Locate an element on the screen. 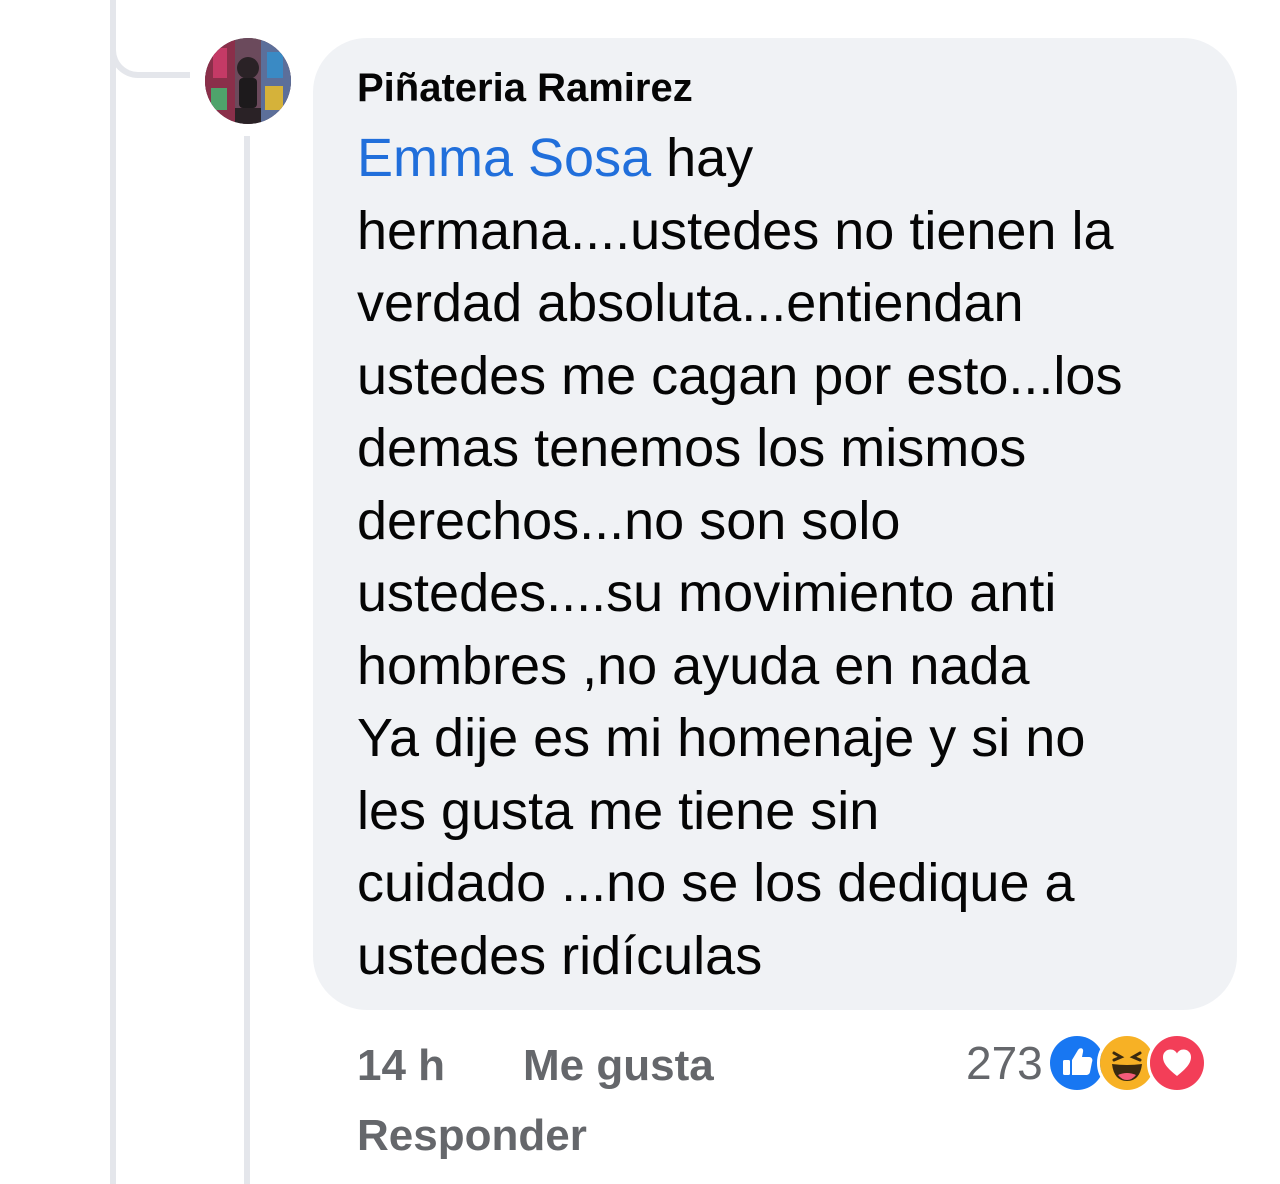  comment-line: derechos...no son solo is located at coordinates (629, 520).